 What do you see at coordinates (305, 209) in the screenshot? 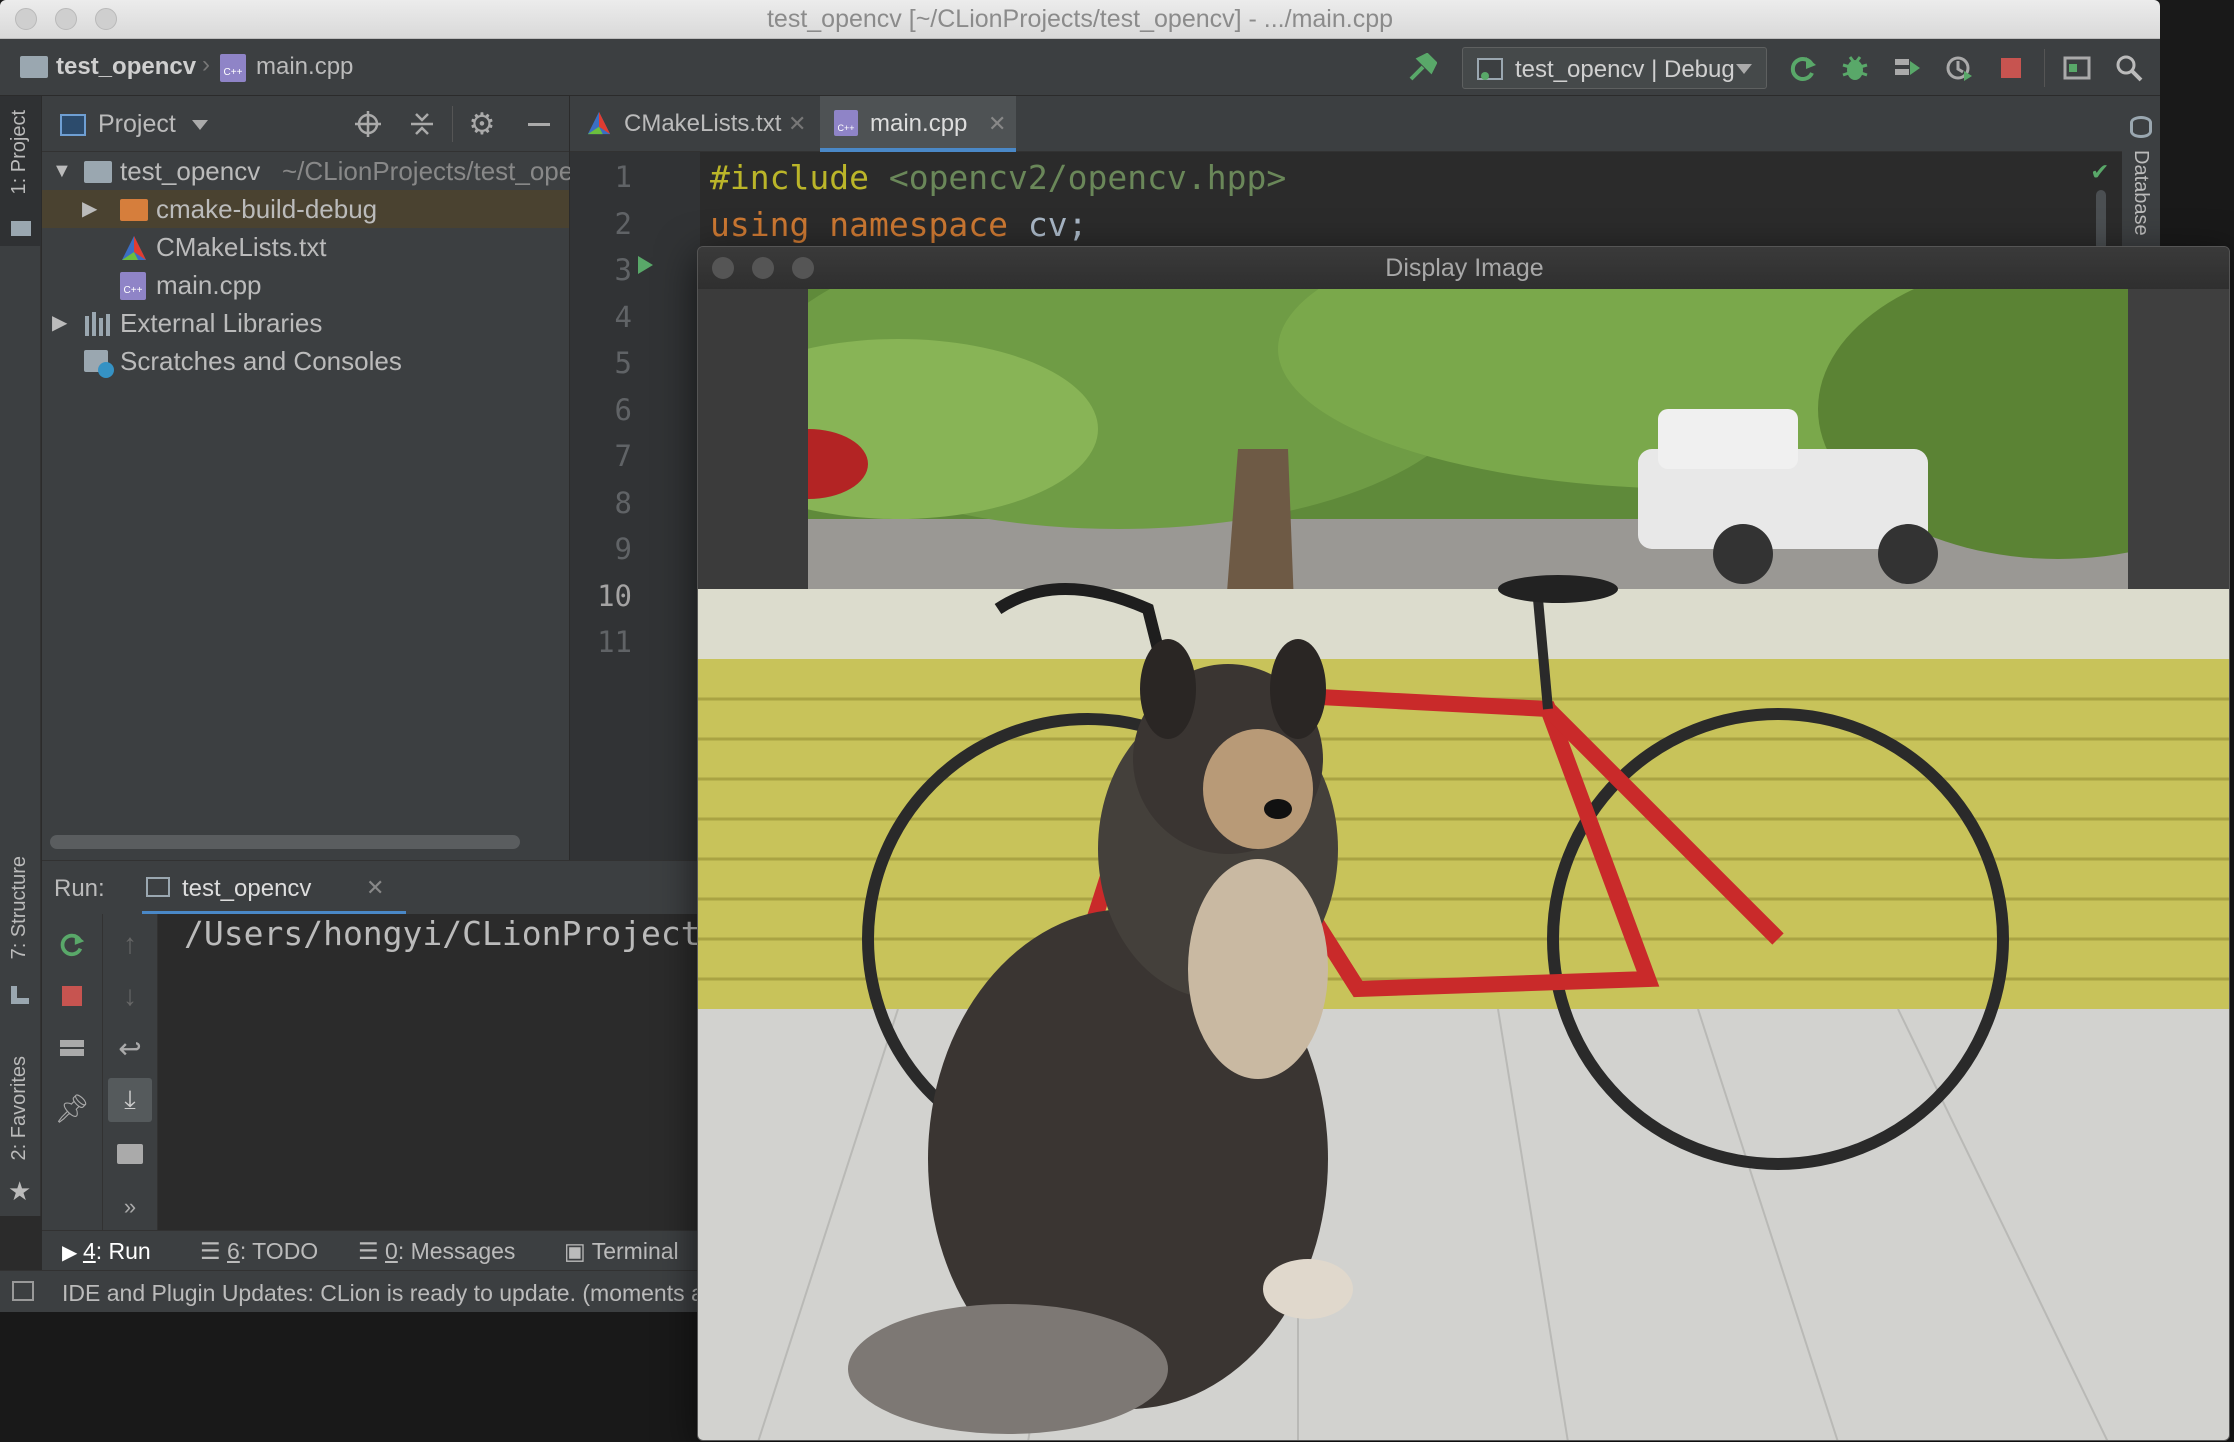
I see `tree-item-cmake-build-debug: ▶ cmake-build-debug` at bounding box center [305, 209].